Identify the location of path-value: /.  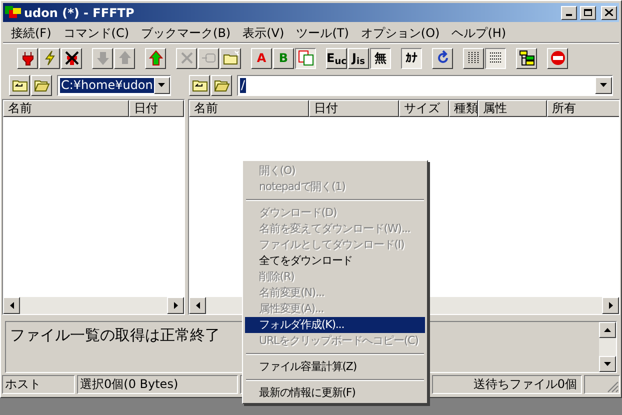
(243, 85).